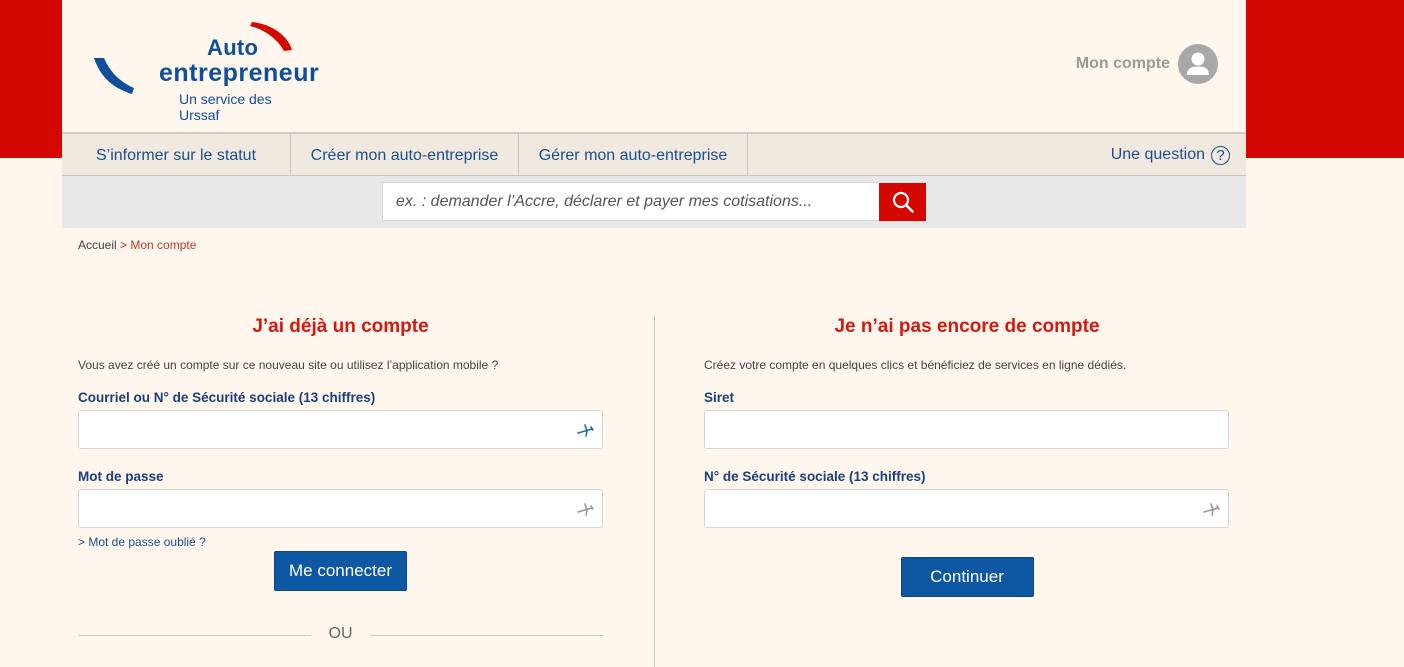  I want to click on logo-tagline: Un service des Urssaf, so click(225, 107).